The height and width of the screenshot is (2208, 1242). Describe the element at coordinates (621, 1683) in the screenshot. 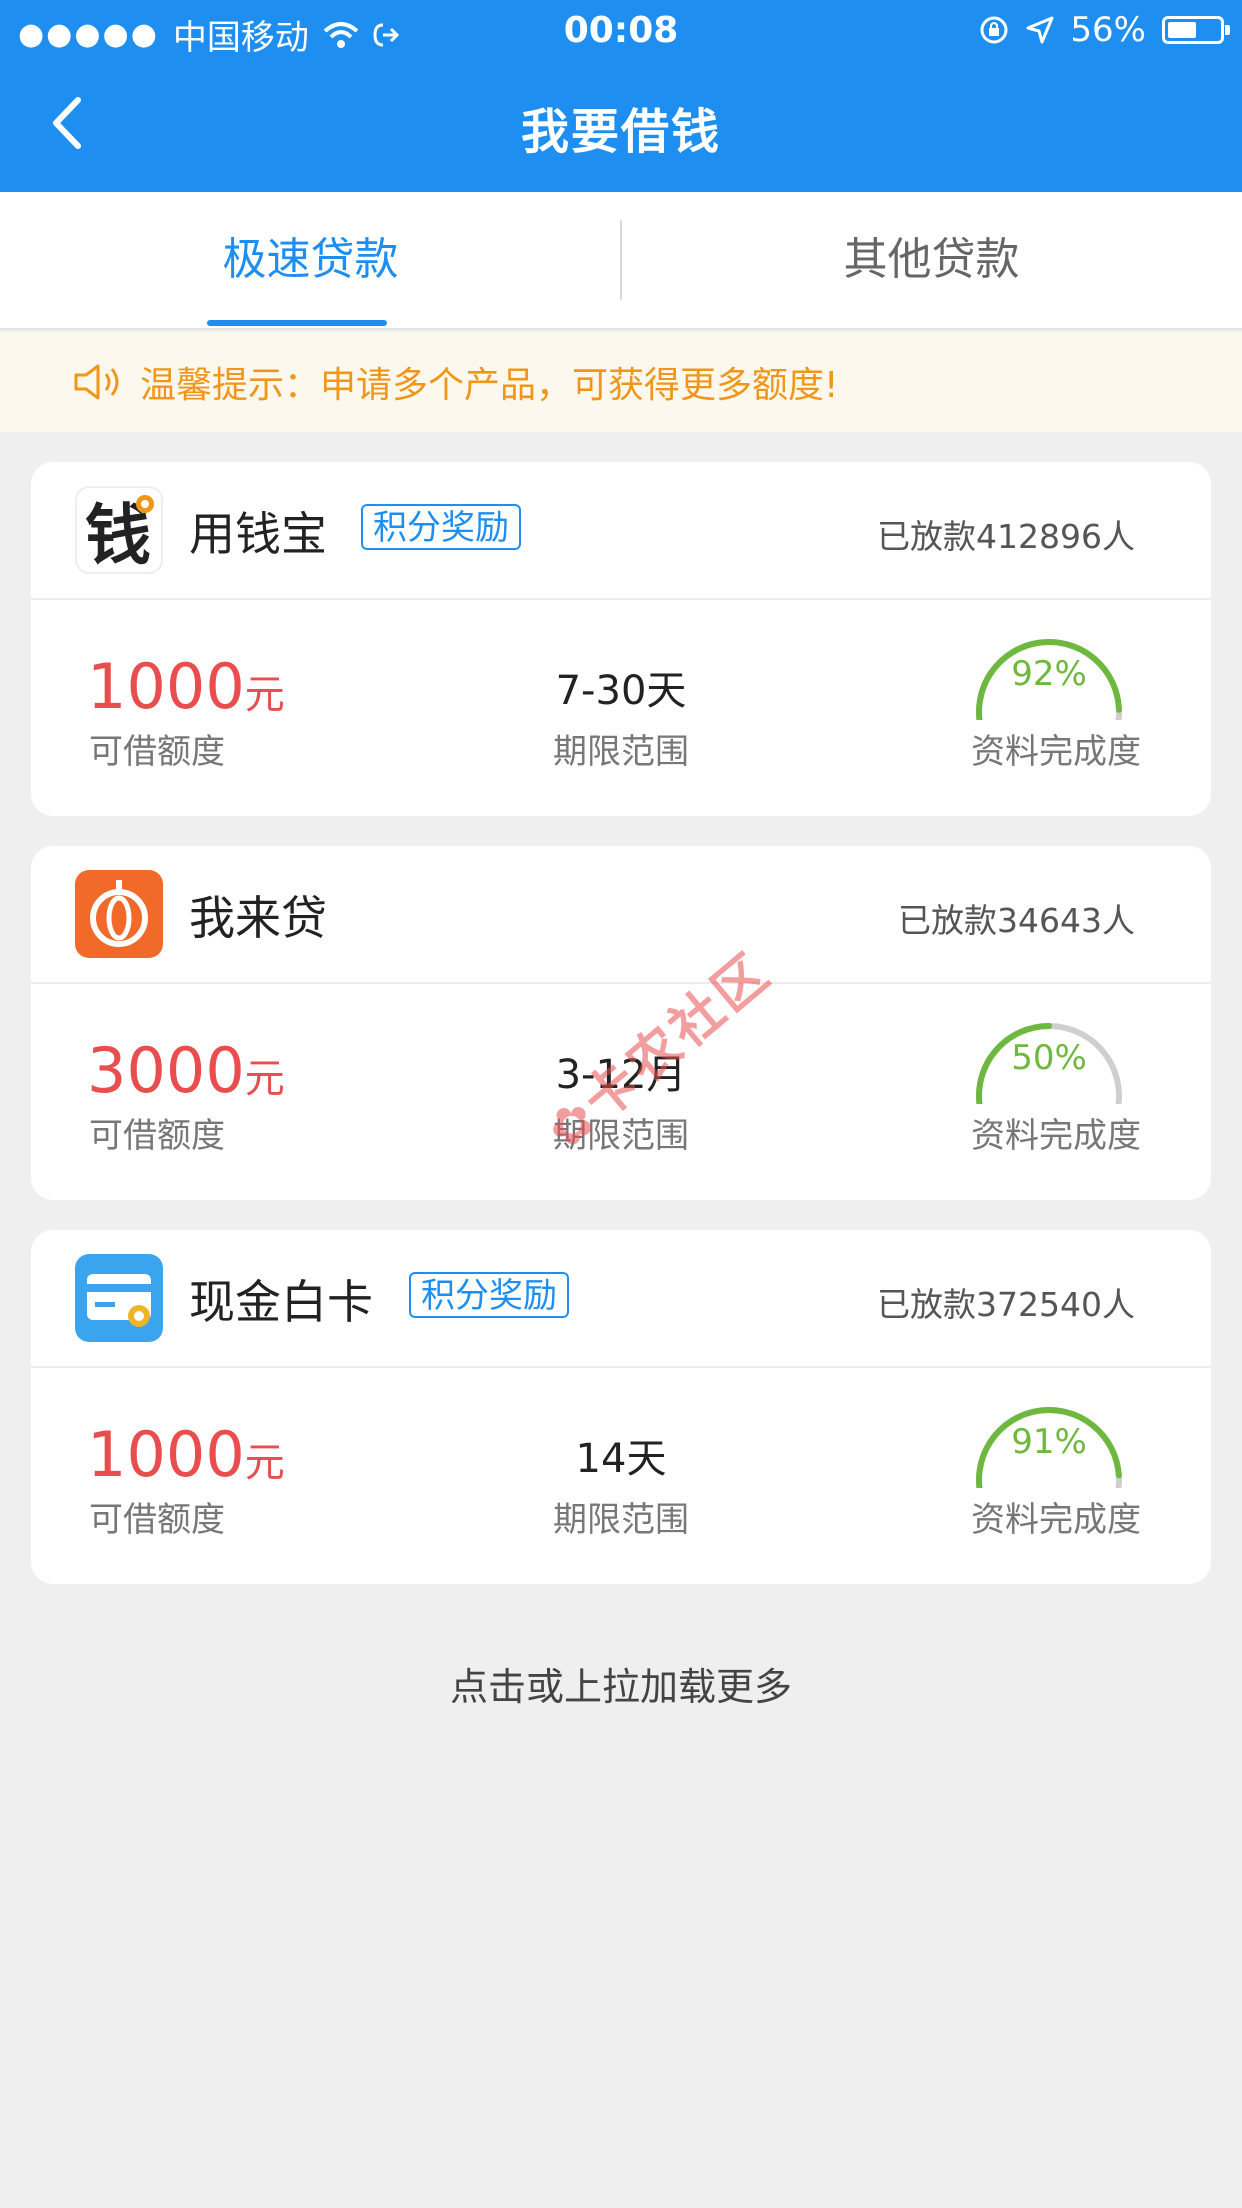

I see `load-more-button: 点击或上拉加载更多` at that location.